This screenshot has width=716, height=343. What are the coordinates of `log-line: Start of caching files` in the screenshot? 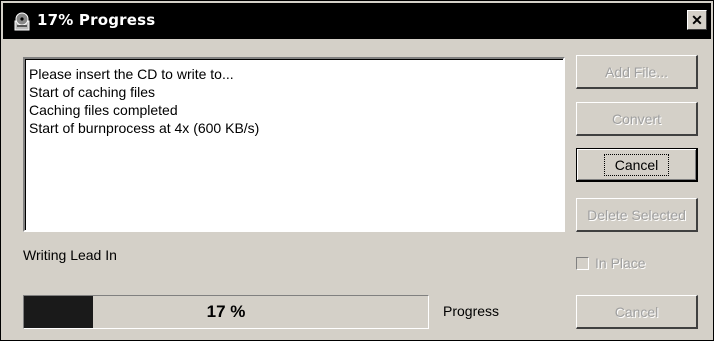 It's located at (294, 92).